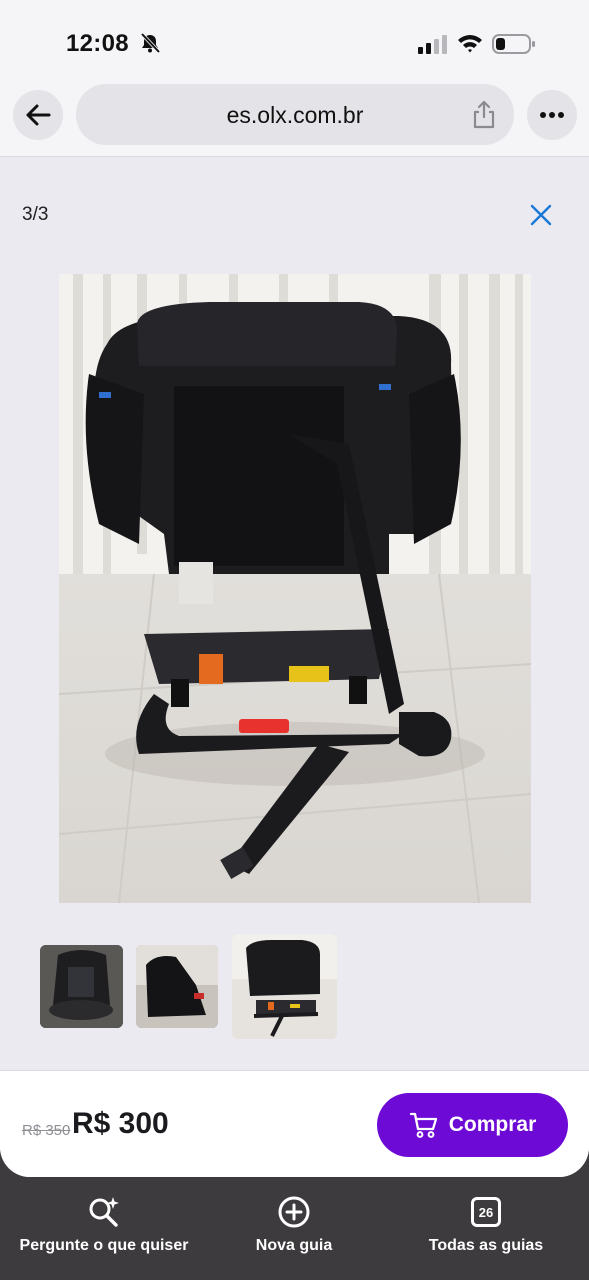 This screenshot has width=589, height=1280. I want to click on tab-count: 26, so click(486, 1212).